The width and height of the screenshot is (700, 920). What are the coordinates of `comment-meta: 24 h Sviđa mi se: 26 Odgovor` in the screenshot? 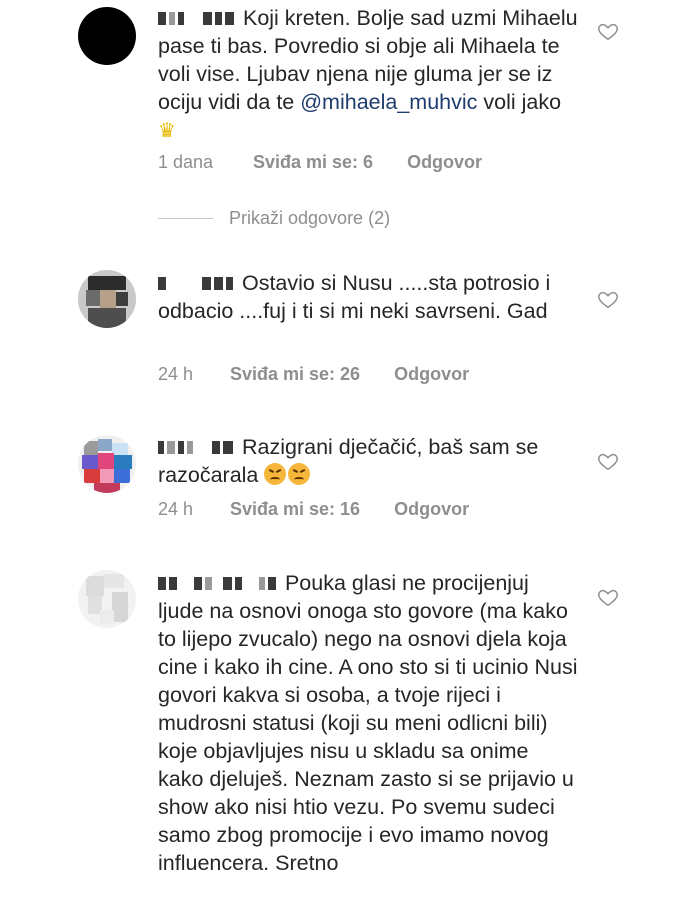 It's located at (313, 374).